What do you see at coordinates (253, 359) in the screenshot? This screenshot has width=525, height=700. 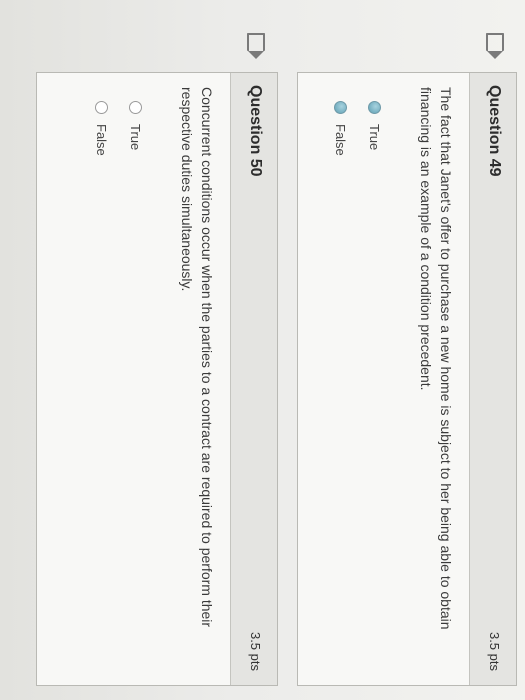 I see `question-header: Question 50 3.5 pts` at bounding box center [253, 359].